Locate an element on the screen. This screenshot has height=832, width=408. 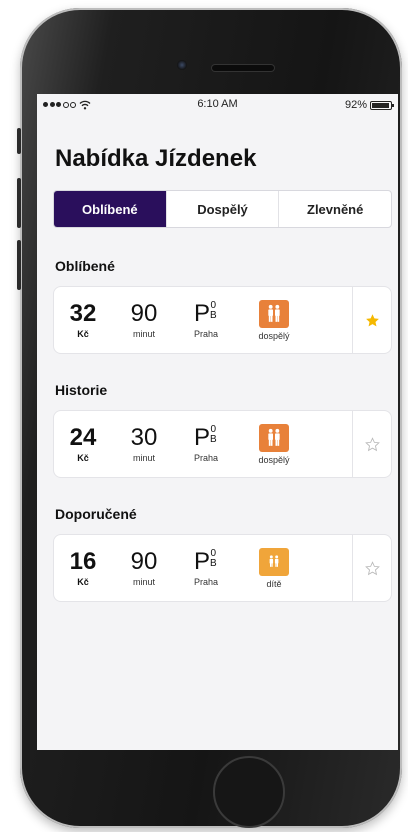
silent-switch is located at coordinates (19, 141).